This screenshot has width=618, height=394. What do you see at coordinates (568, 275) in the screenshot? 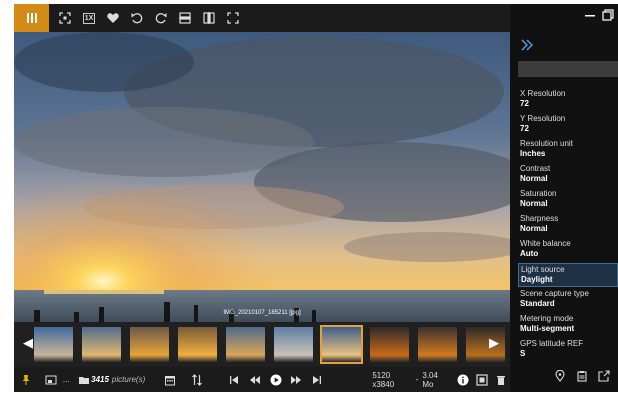
I see `property-item: Light source Daylight` at bounding box center [568, 275].